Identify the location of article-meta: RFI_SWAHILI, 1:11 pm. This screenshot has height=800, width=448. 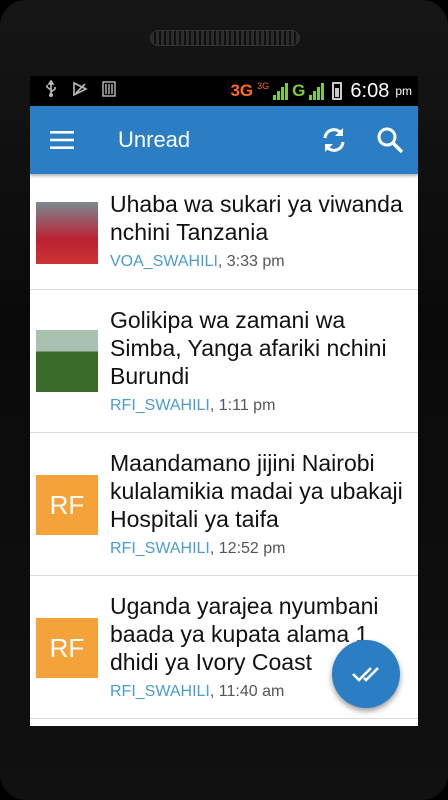
(192, 406).